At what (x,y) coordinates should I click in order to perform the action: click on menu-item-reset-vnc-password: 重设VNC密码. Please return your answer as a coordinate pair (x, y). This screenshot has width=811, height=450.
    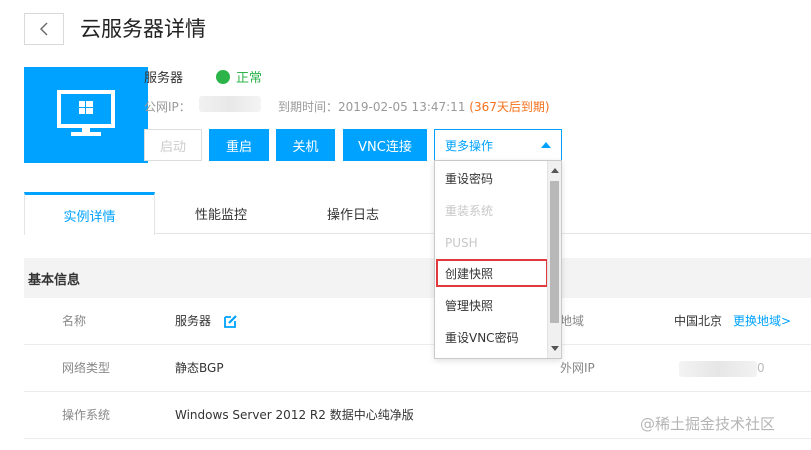
    Looking at the image, I should click on (491, 338).